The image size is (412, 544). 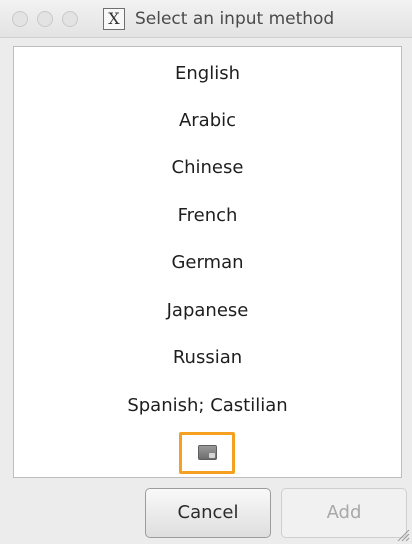 What do you see at coordinates (208, 513) in the screenshot?
I see `cancel-button: Cancel` at bounding box center [208, 513].